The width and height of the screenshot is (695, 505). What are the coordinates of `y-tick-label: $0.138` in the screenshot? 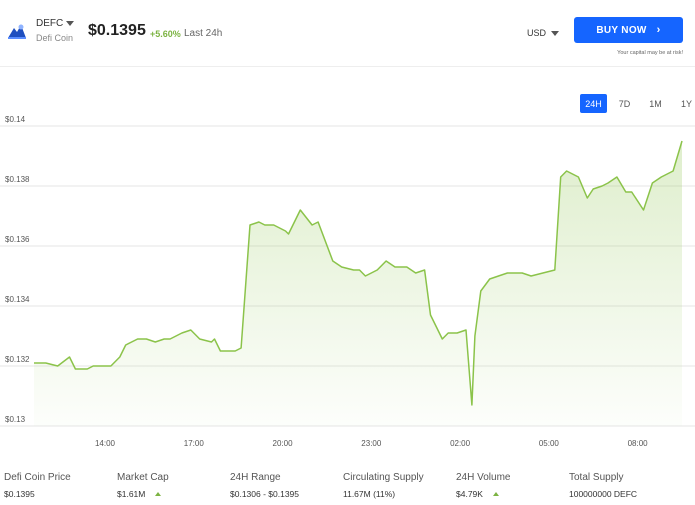 It's located at (17, 179).